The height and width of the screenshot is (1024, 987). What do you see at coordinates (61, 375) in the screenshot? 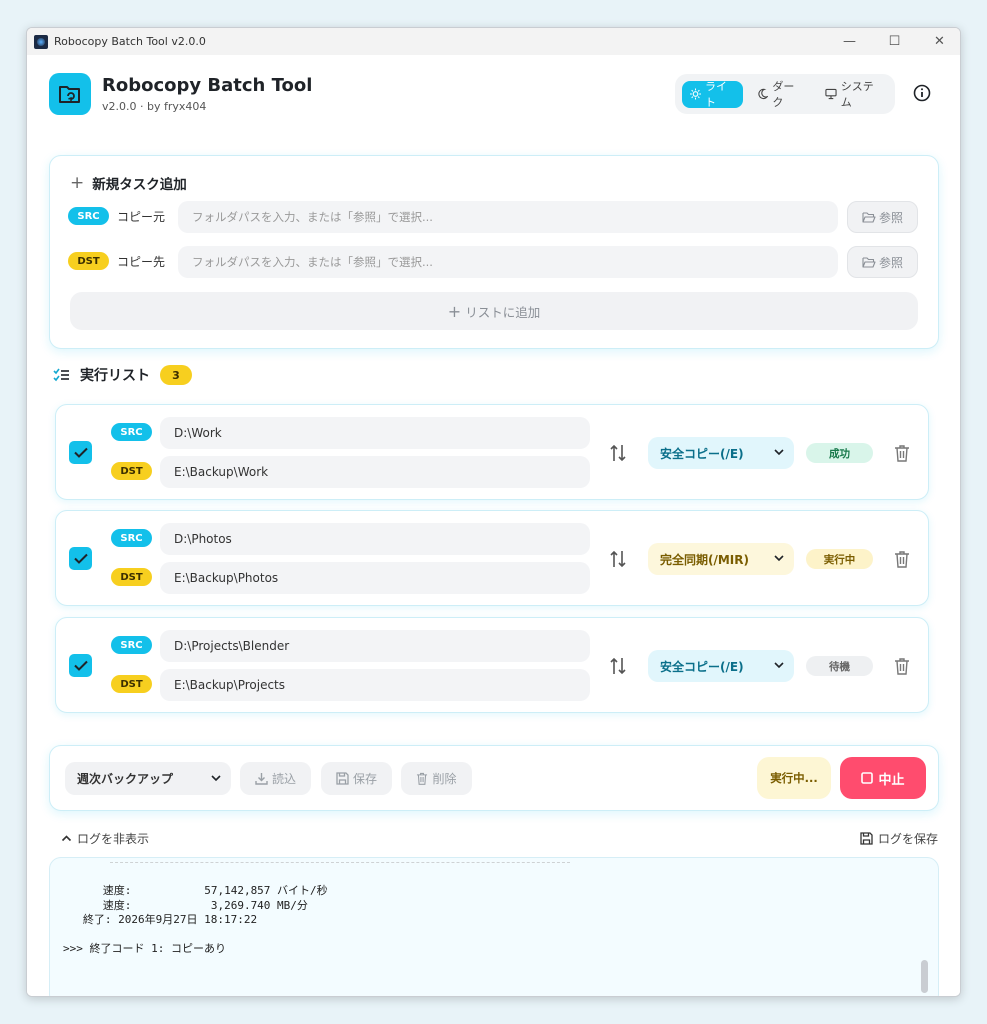
I see `checklist-icon` at bounding box center [61, 375].